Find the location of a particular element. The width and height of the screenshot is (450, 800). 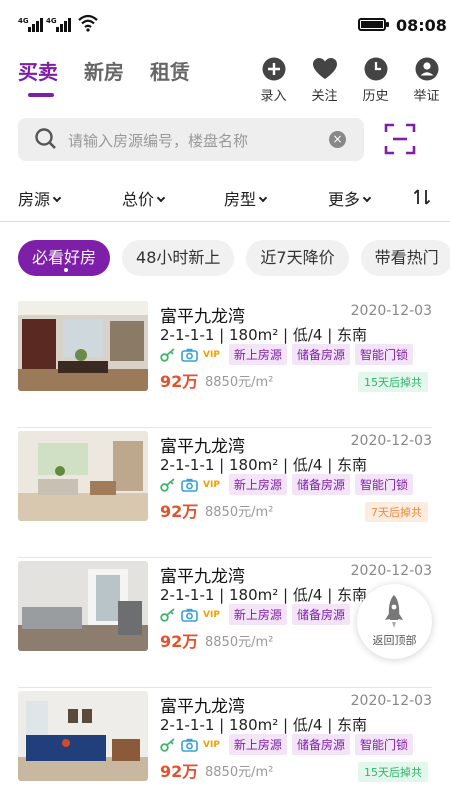

evidence-label: 举证 is located at coordinates (426, 96).